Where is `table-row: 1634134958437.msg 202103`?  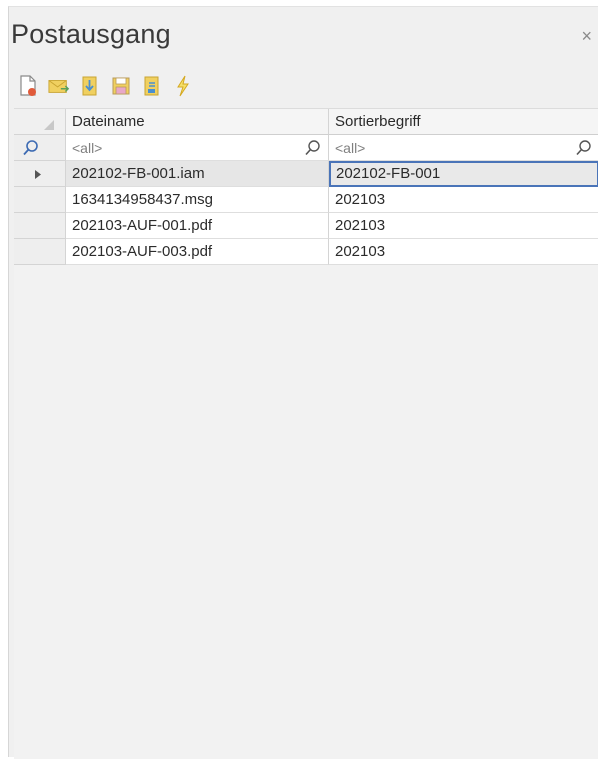
table-row: 1634134958437.msg 202103 is located at coordinates (306, 200).